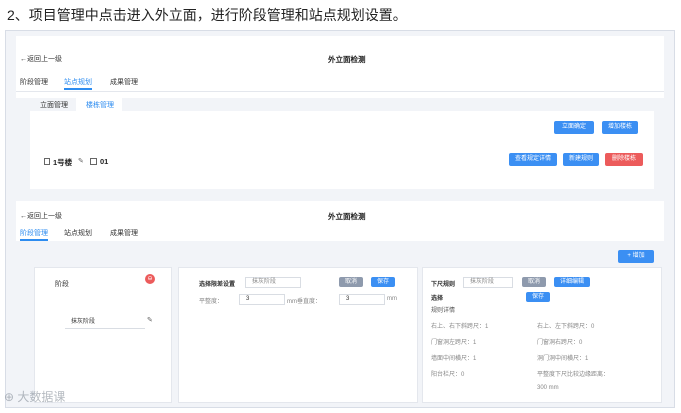 The width and height of the screenshot is (681, 413). What do you see at coordinates (78, 233) in the screenshot?
I see `tab-site-2: 站点规划` at bounding box center [78, 233].